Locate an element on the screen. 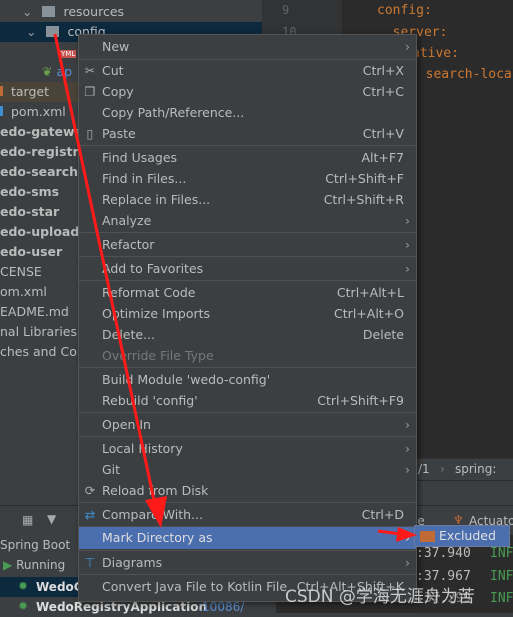 The image size is (513, 617). watermark: CSDN @学海无涯舟为苦 is located at coordinates (380, 597).